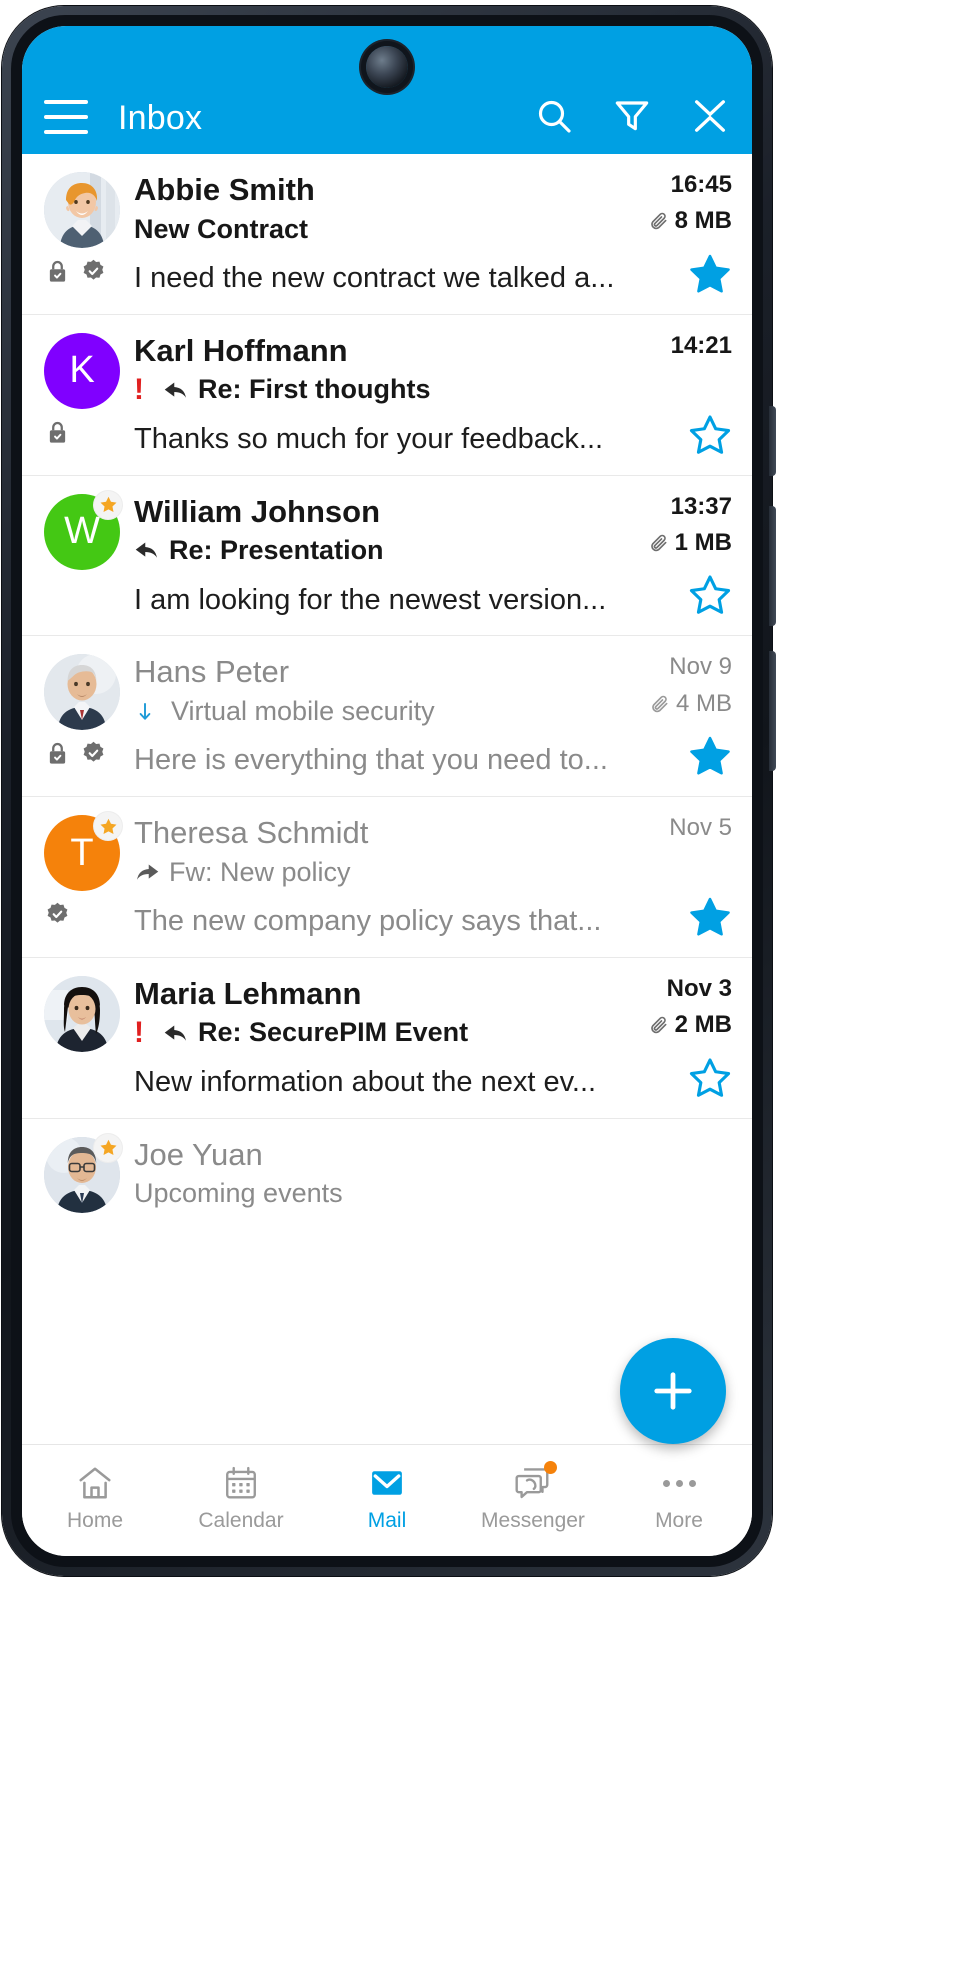 Image resolution: width=960 pixels, height=1965 pixels. Describe the element at coordinates (198, 1154) in the screenshot. I see `sender-name: Joe Yuan` at that location.